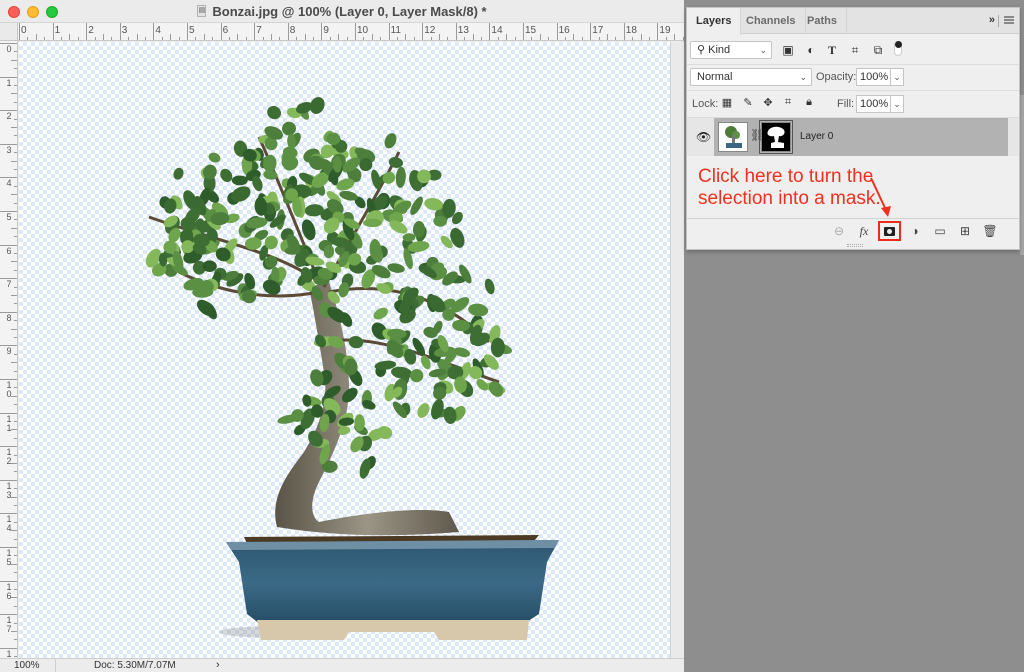 Image resolution: width=1024 pixels, height=672 pixels. I want to click on blend-row: Normal ⌄ Opacity: 100% ⌄, so click(853, 78).